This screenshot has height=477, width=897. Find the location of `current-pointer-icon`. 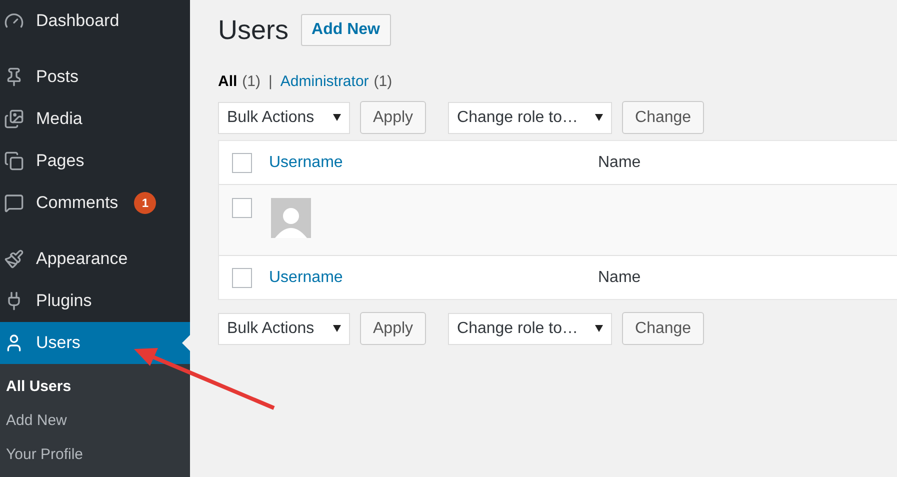

current-pointer-icon is located at coordinates (186, 343).